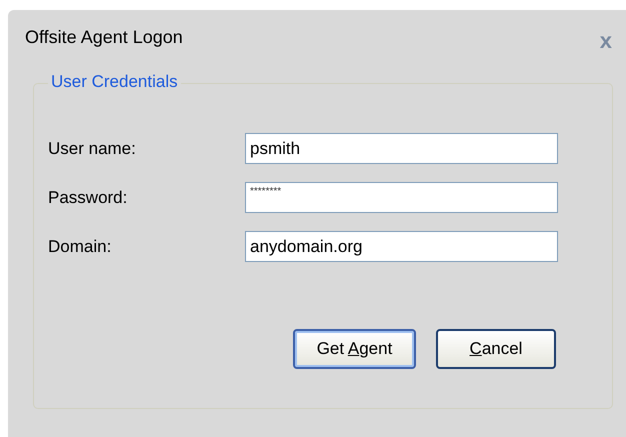 This screenshot has height=437, width=626. What do you see at coordinates (88, 197) in the screenshot?
I see `field-label: Password:` at bounding box center [88, 197].